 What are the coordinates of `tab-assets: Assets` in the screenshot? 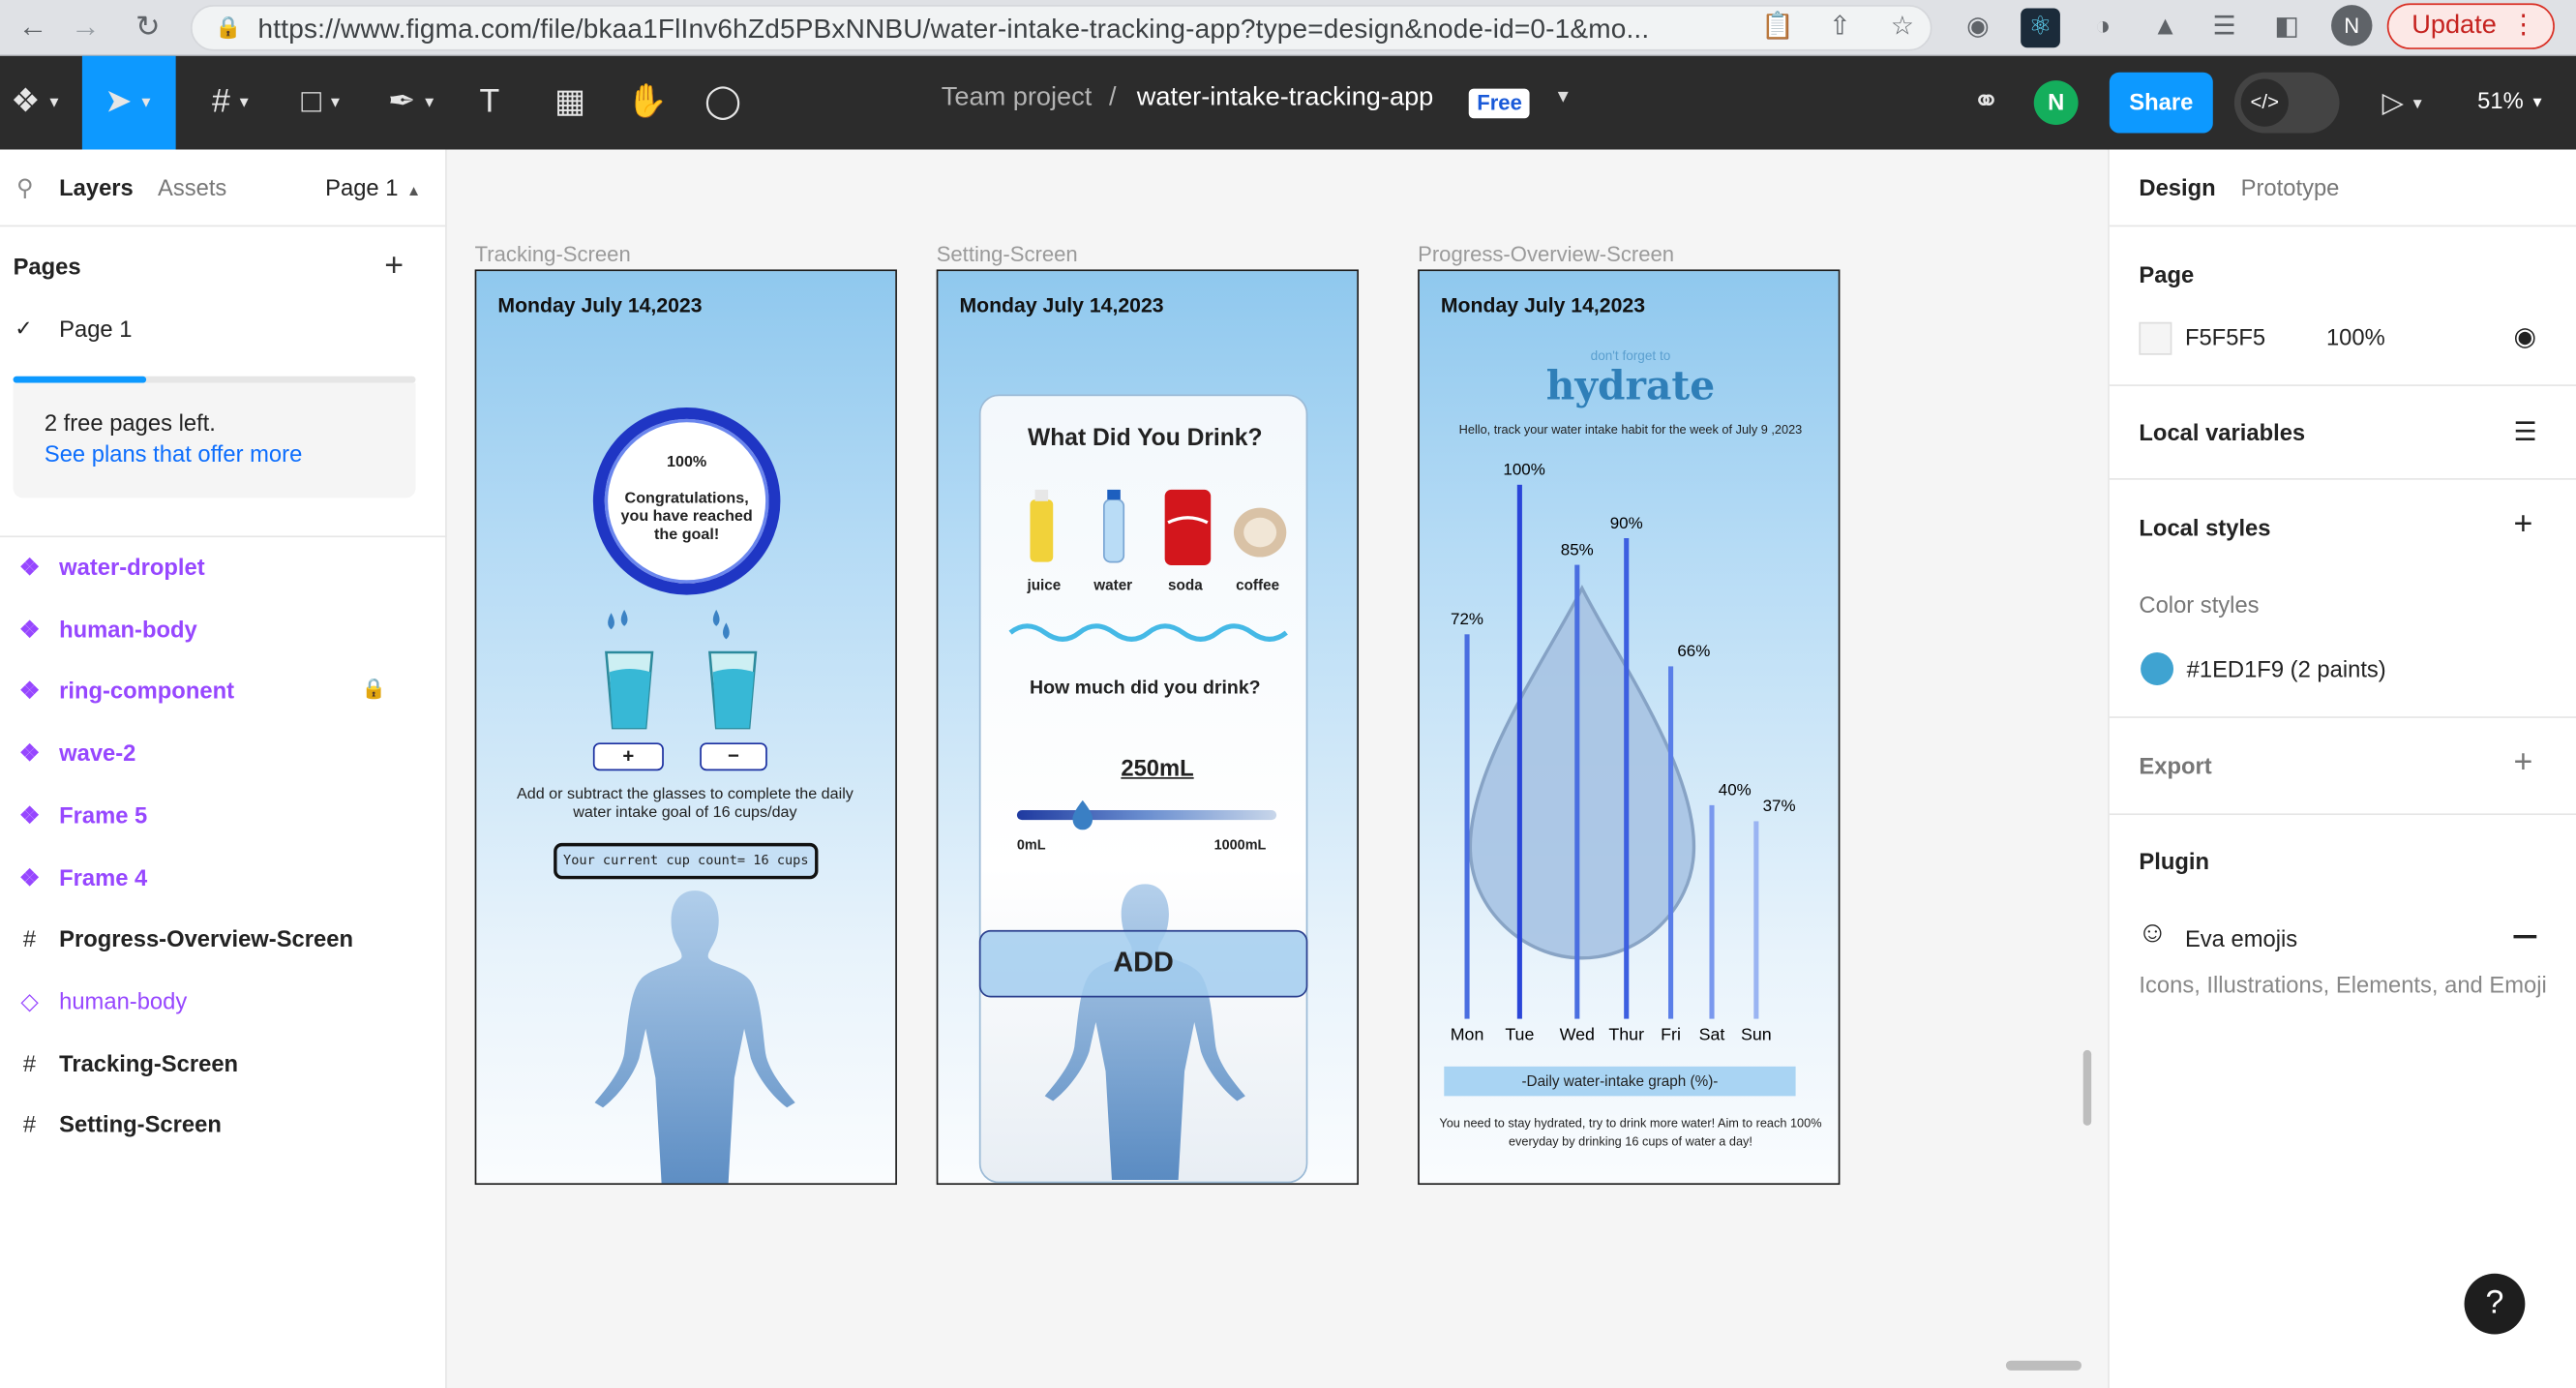 It's located at (192, 187).